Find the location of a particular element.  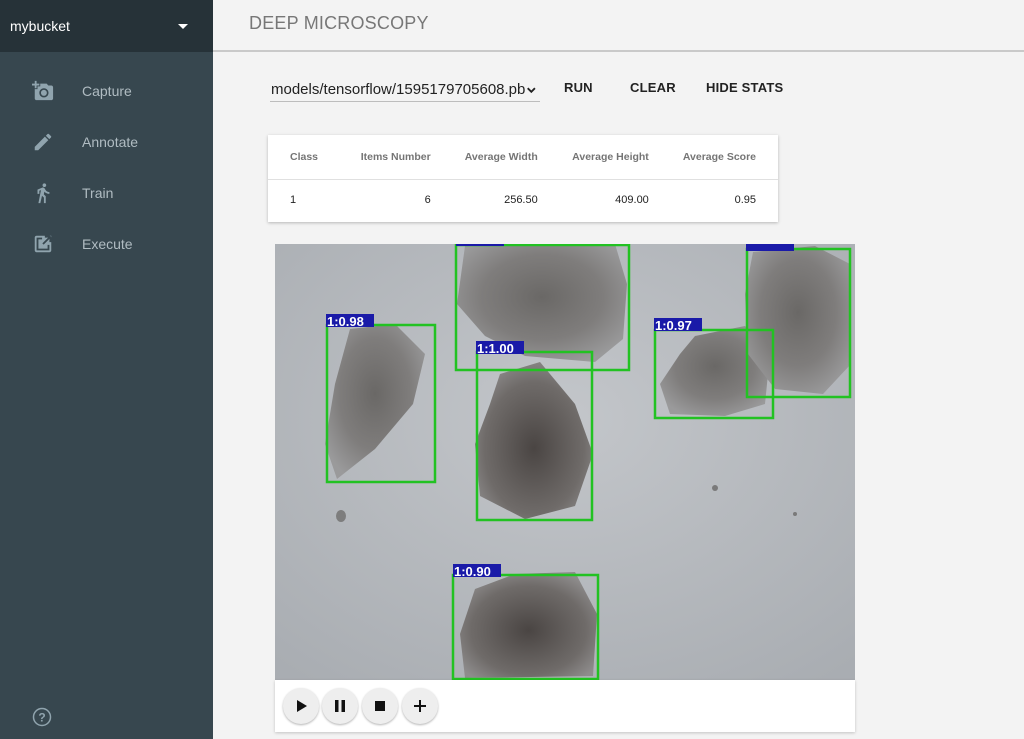

stop-icon is located at coordinates (380, 706).